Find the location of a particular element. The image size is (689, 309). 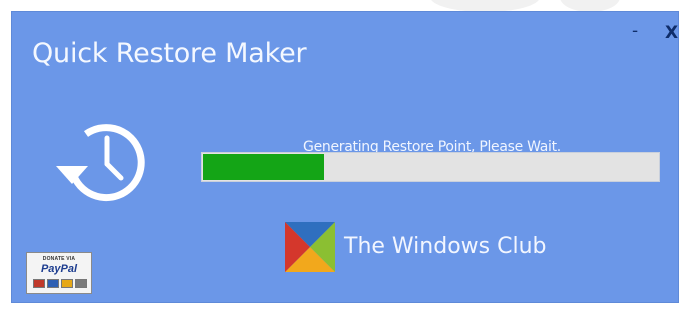

windows-club-logo-icon is located at coordinates (310, 247).